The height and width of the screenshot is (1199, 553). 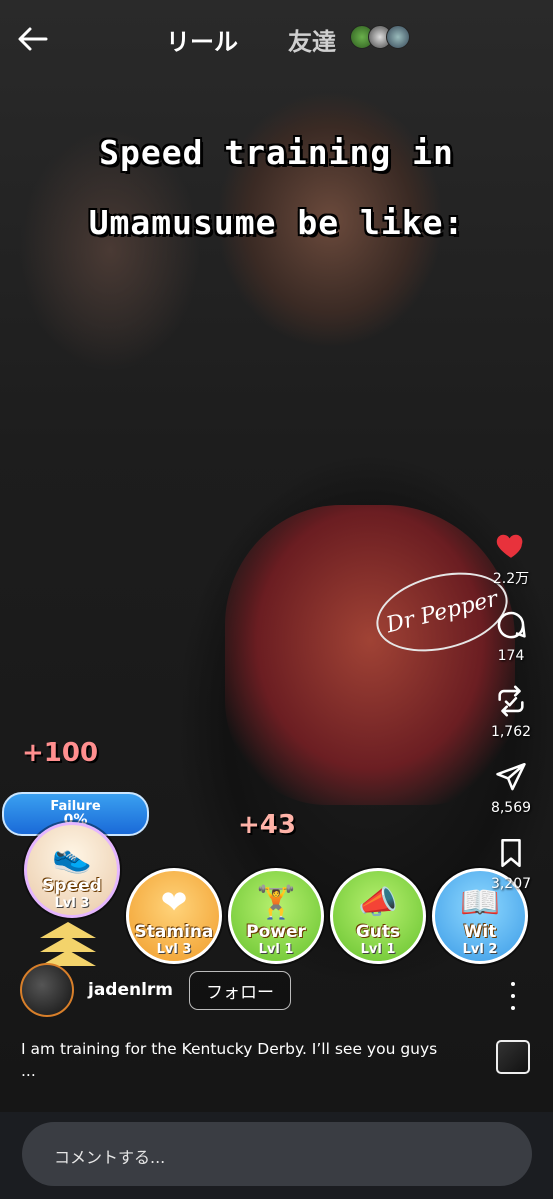 What do you see at coordinates (68, 944) in the screenshot?
I see `level-up-chevrons` at bounding box center [68, 944].